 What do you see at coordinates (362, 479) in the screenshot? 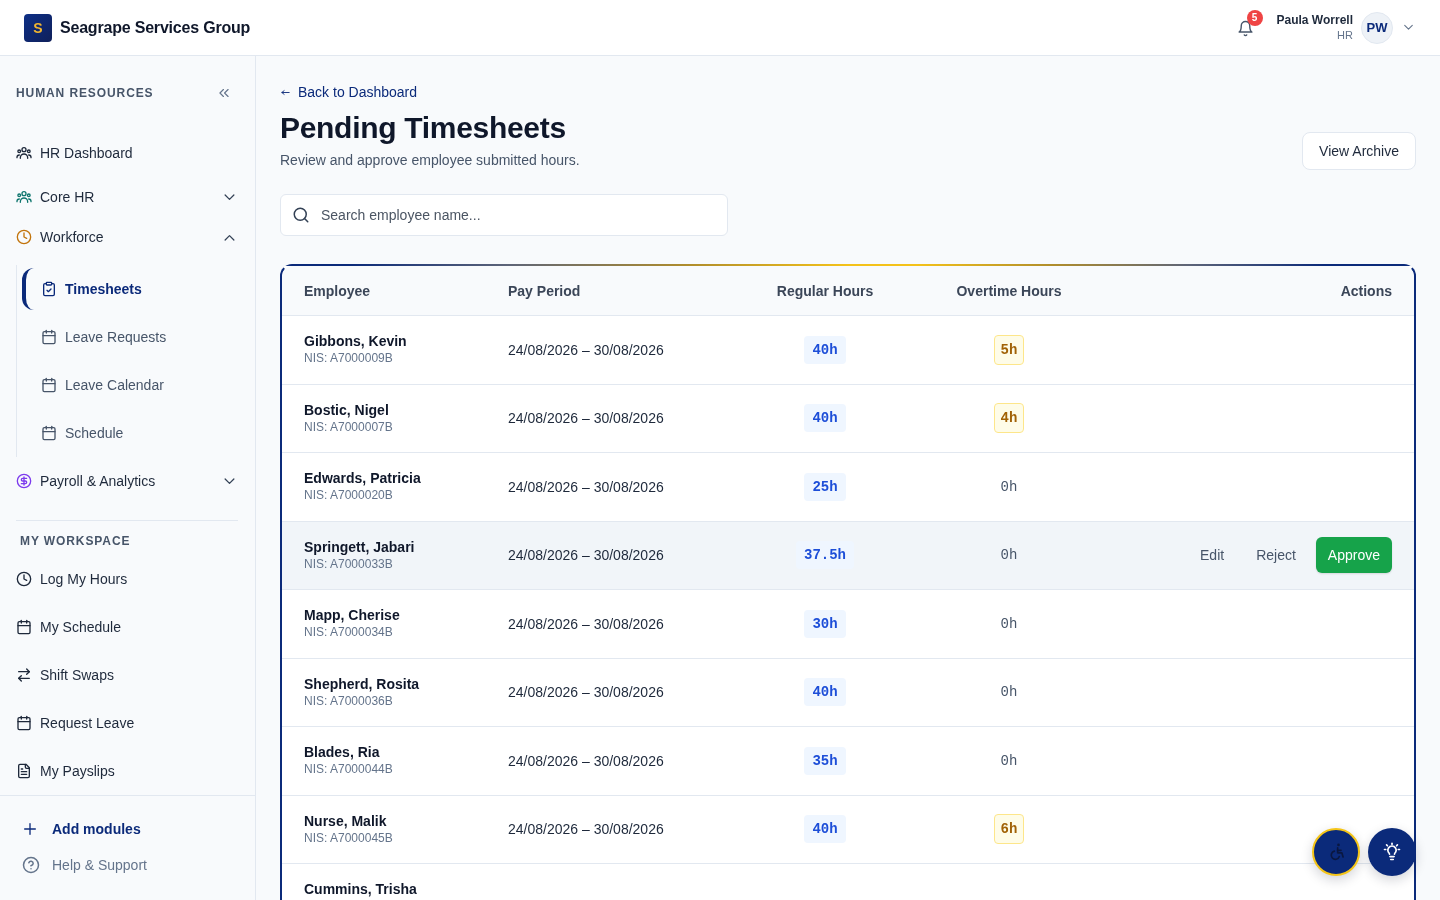
I see `employee-name: Edwards, Patricia` at bounding box center [362, 479].